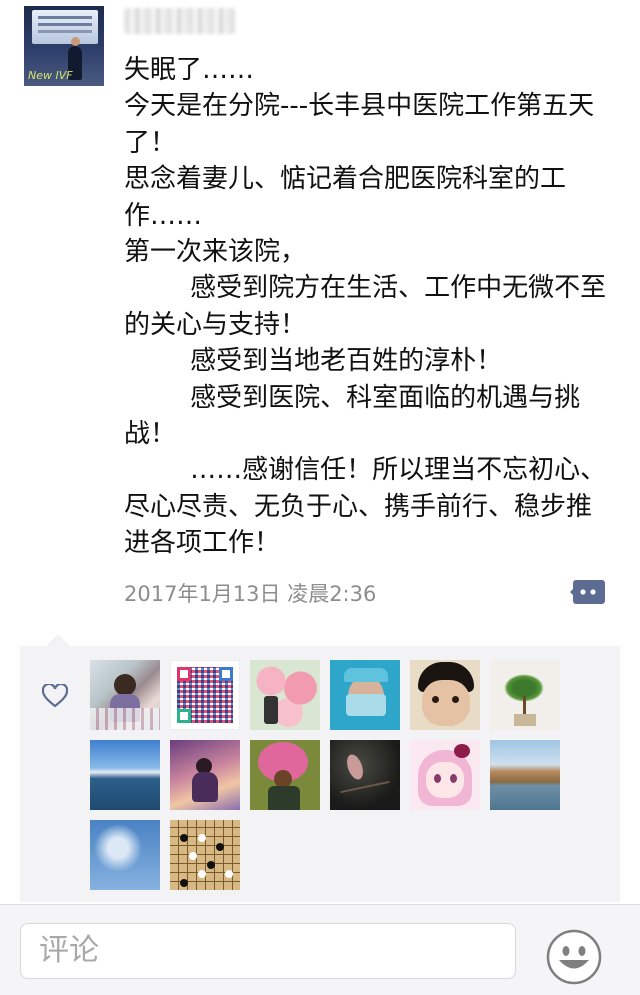  I want to click on liker-avatar-child, so click(445, 695).